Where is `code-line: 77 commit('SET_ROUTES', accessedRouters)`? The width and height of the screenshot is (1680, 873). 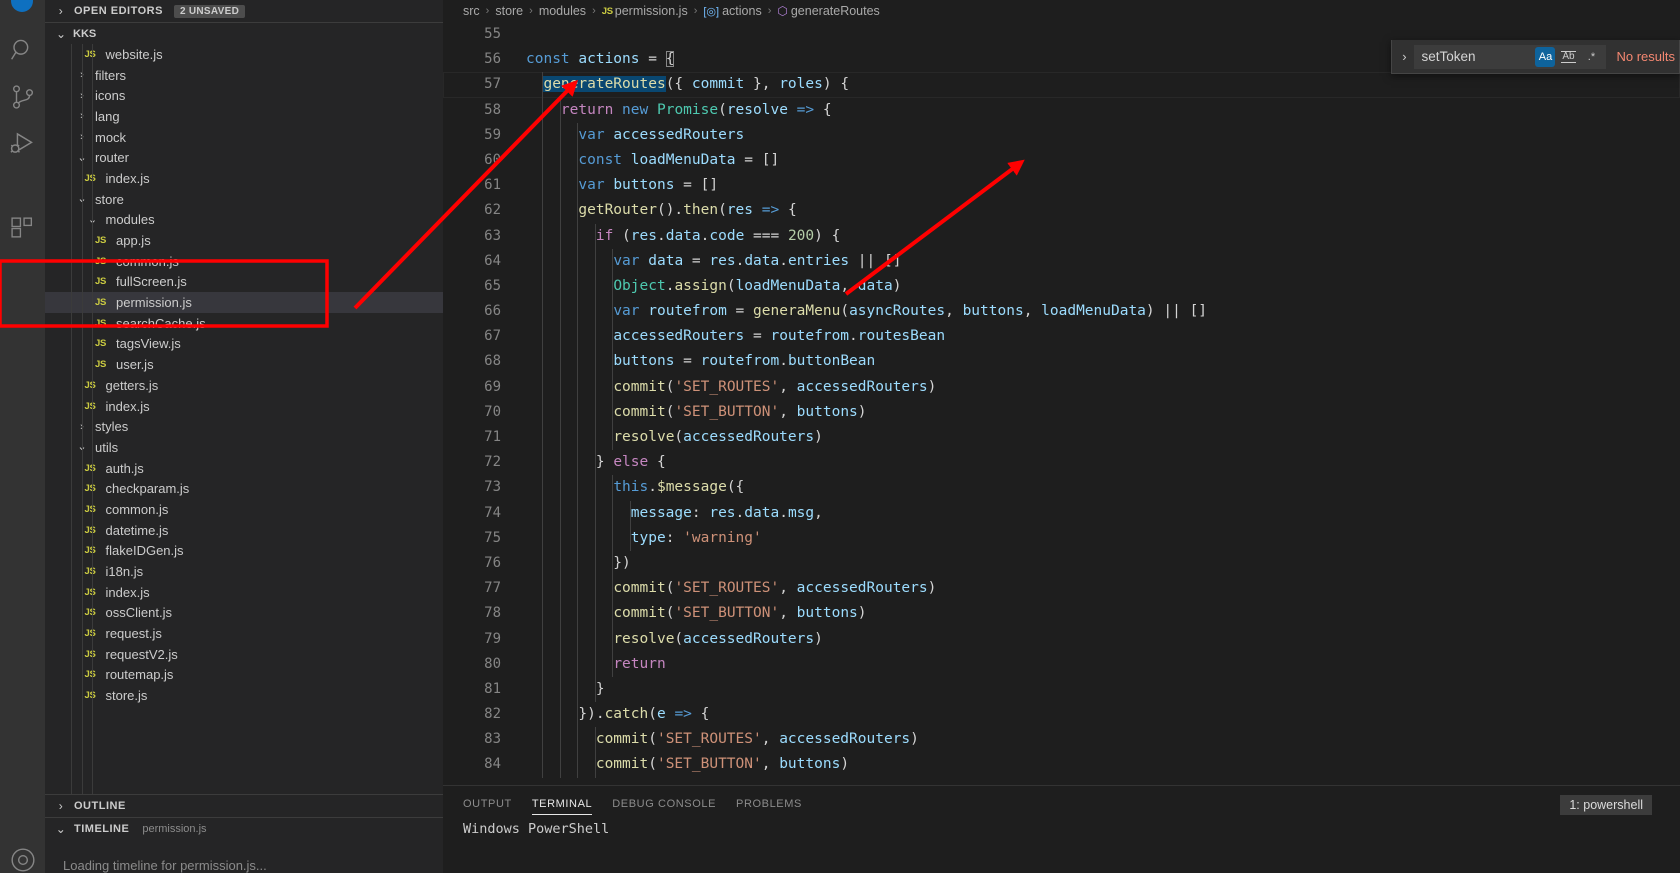
code-line: 77 commit('SET_ROUTES', accessedRouters) is located at coordinates (1061, 589).